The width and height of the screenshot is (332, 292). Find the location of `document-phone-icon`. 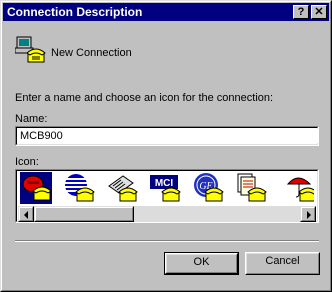

document-phone-icon is located at coordinates (252, 187).